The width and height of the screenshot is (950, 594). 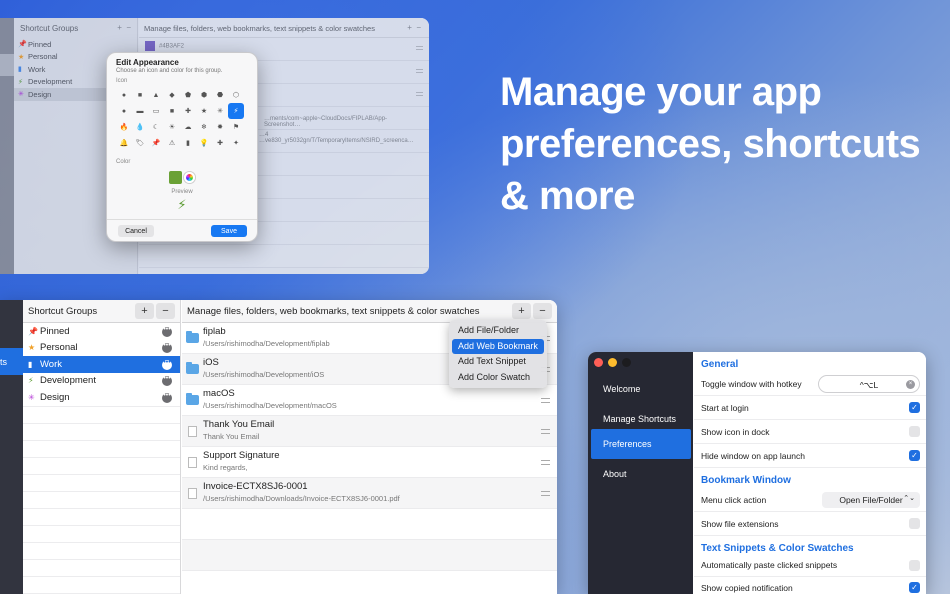 I want to click on bg-group-item: 📌 Pinned, so click(x=75, y=44).